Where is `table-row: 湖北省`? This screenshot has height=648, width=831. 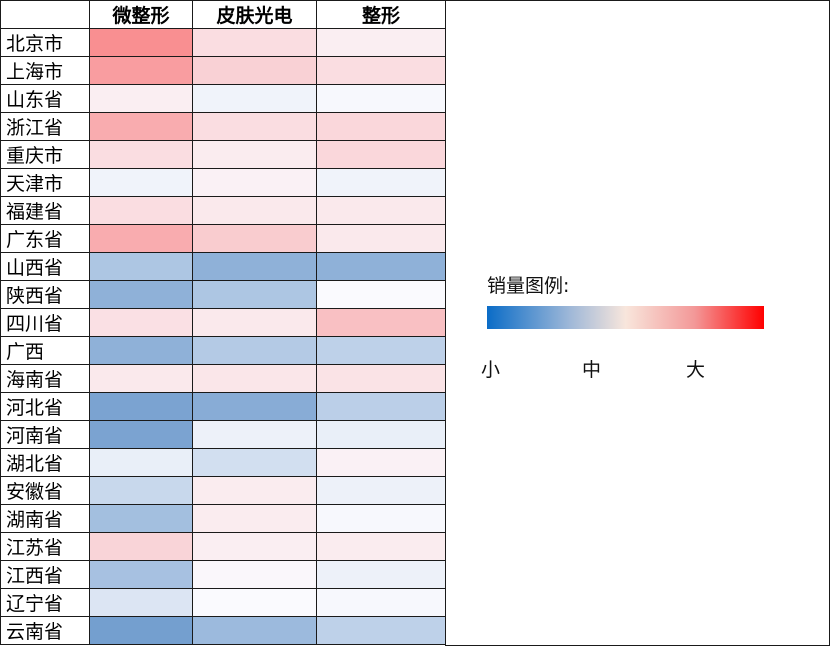
table-row: 湖北省 is located at coordinates (223, 462).